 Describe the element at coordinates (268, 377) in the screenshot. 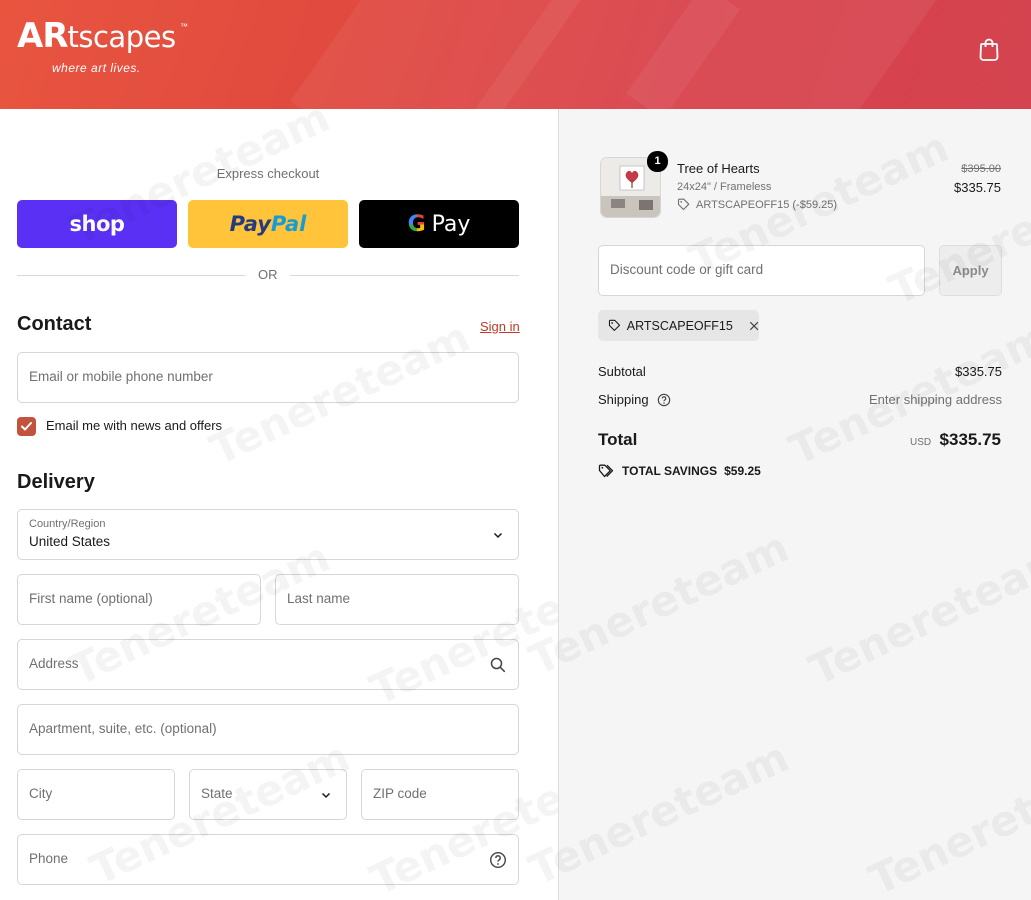

I see `email-field: Email or mobile phone number` at that location.